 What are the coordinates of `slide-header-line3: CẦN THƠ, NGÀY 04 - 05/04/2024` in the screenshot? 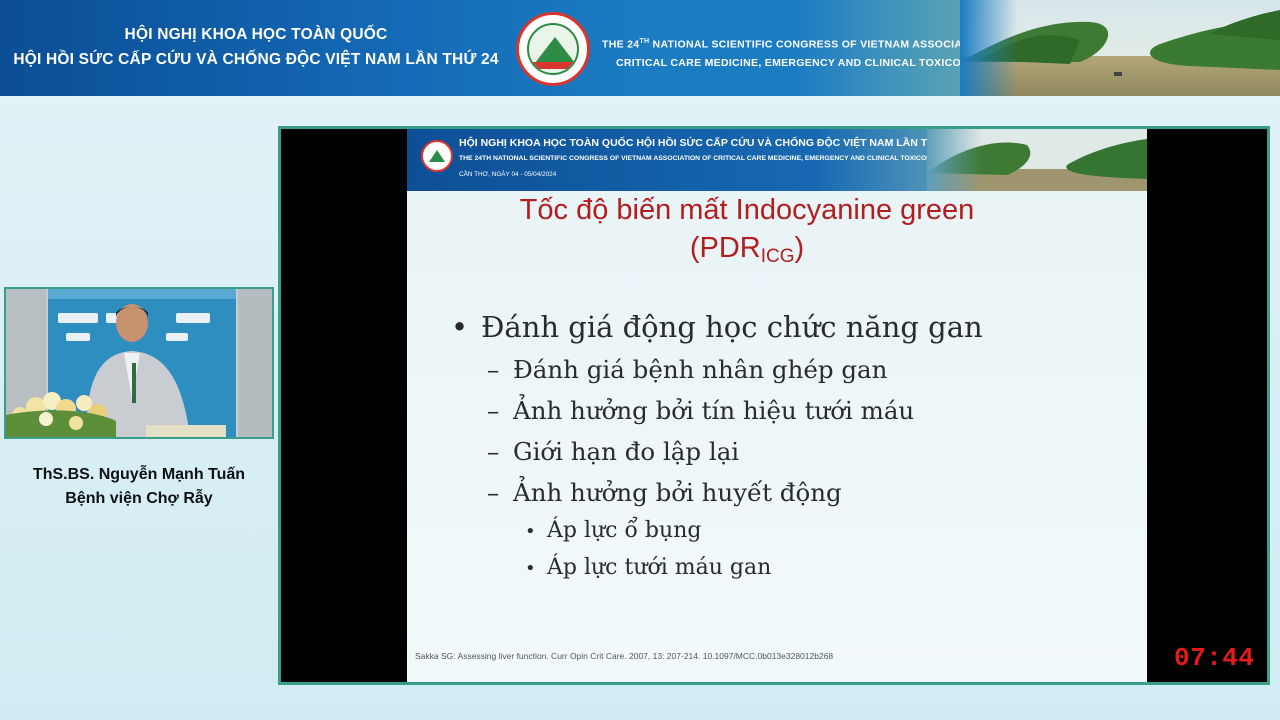 It's located at (508, 174).